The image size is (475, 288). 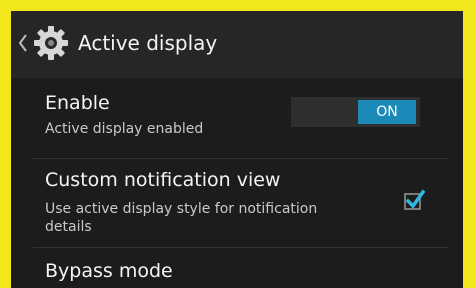 What do you see at coordinates (414, 200) in the screenshot?
I see `custom-notification-checkbox` at bounding box center [414, 200].